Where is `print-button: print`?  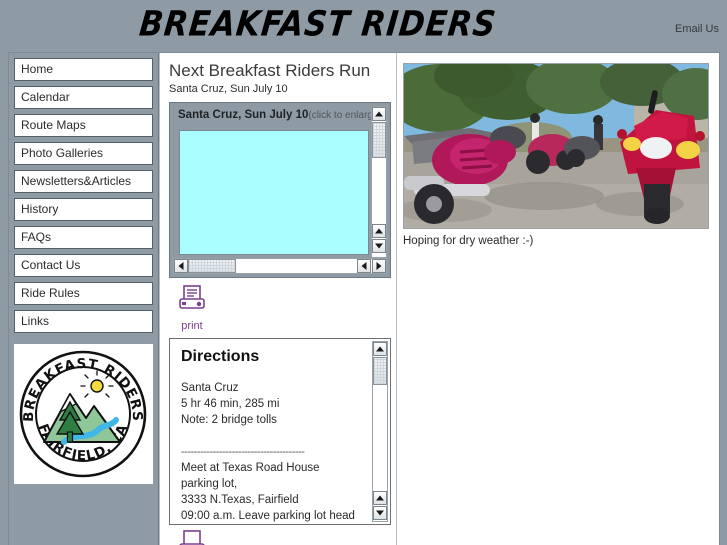 print-button: print is located at coordinates (192, 308).